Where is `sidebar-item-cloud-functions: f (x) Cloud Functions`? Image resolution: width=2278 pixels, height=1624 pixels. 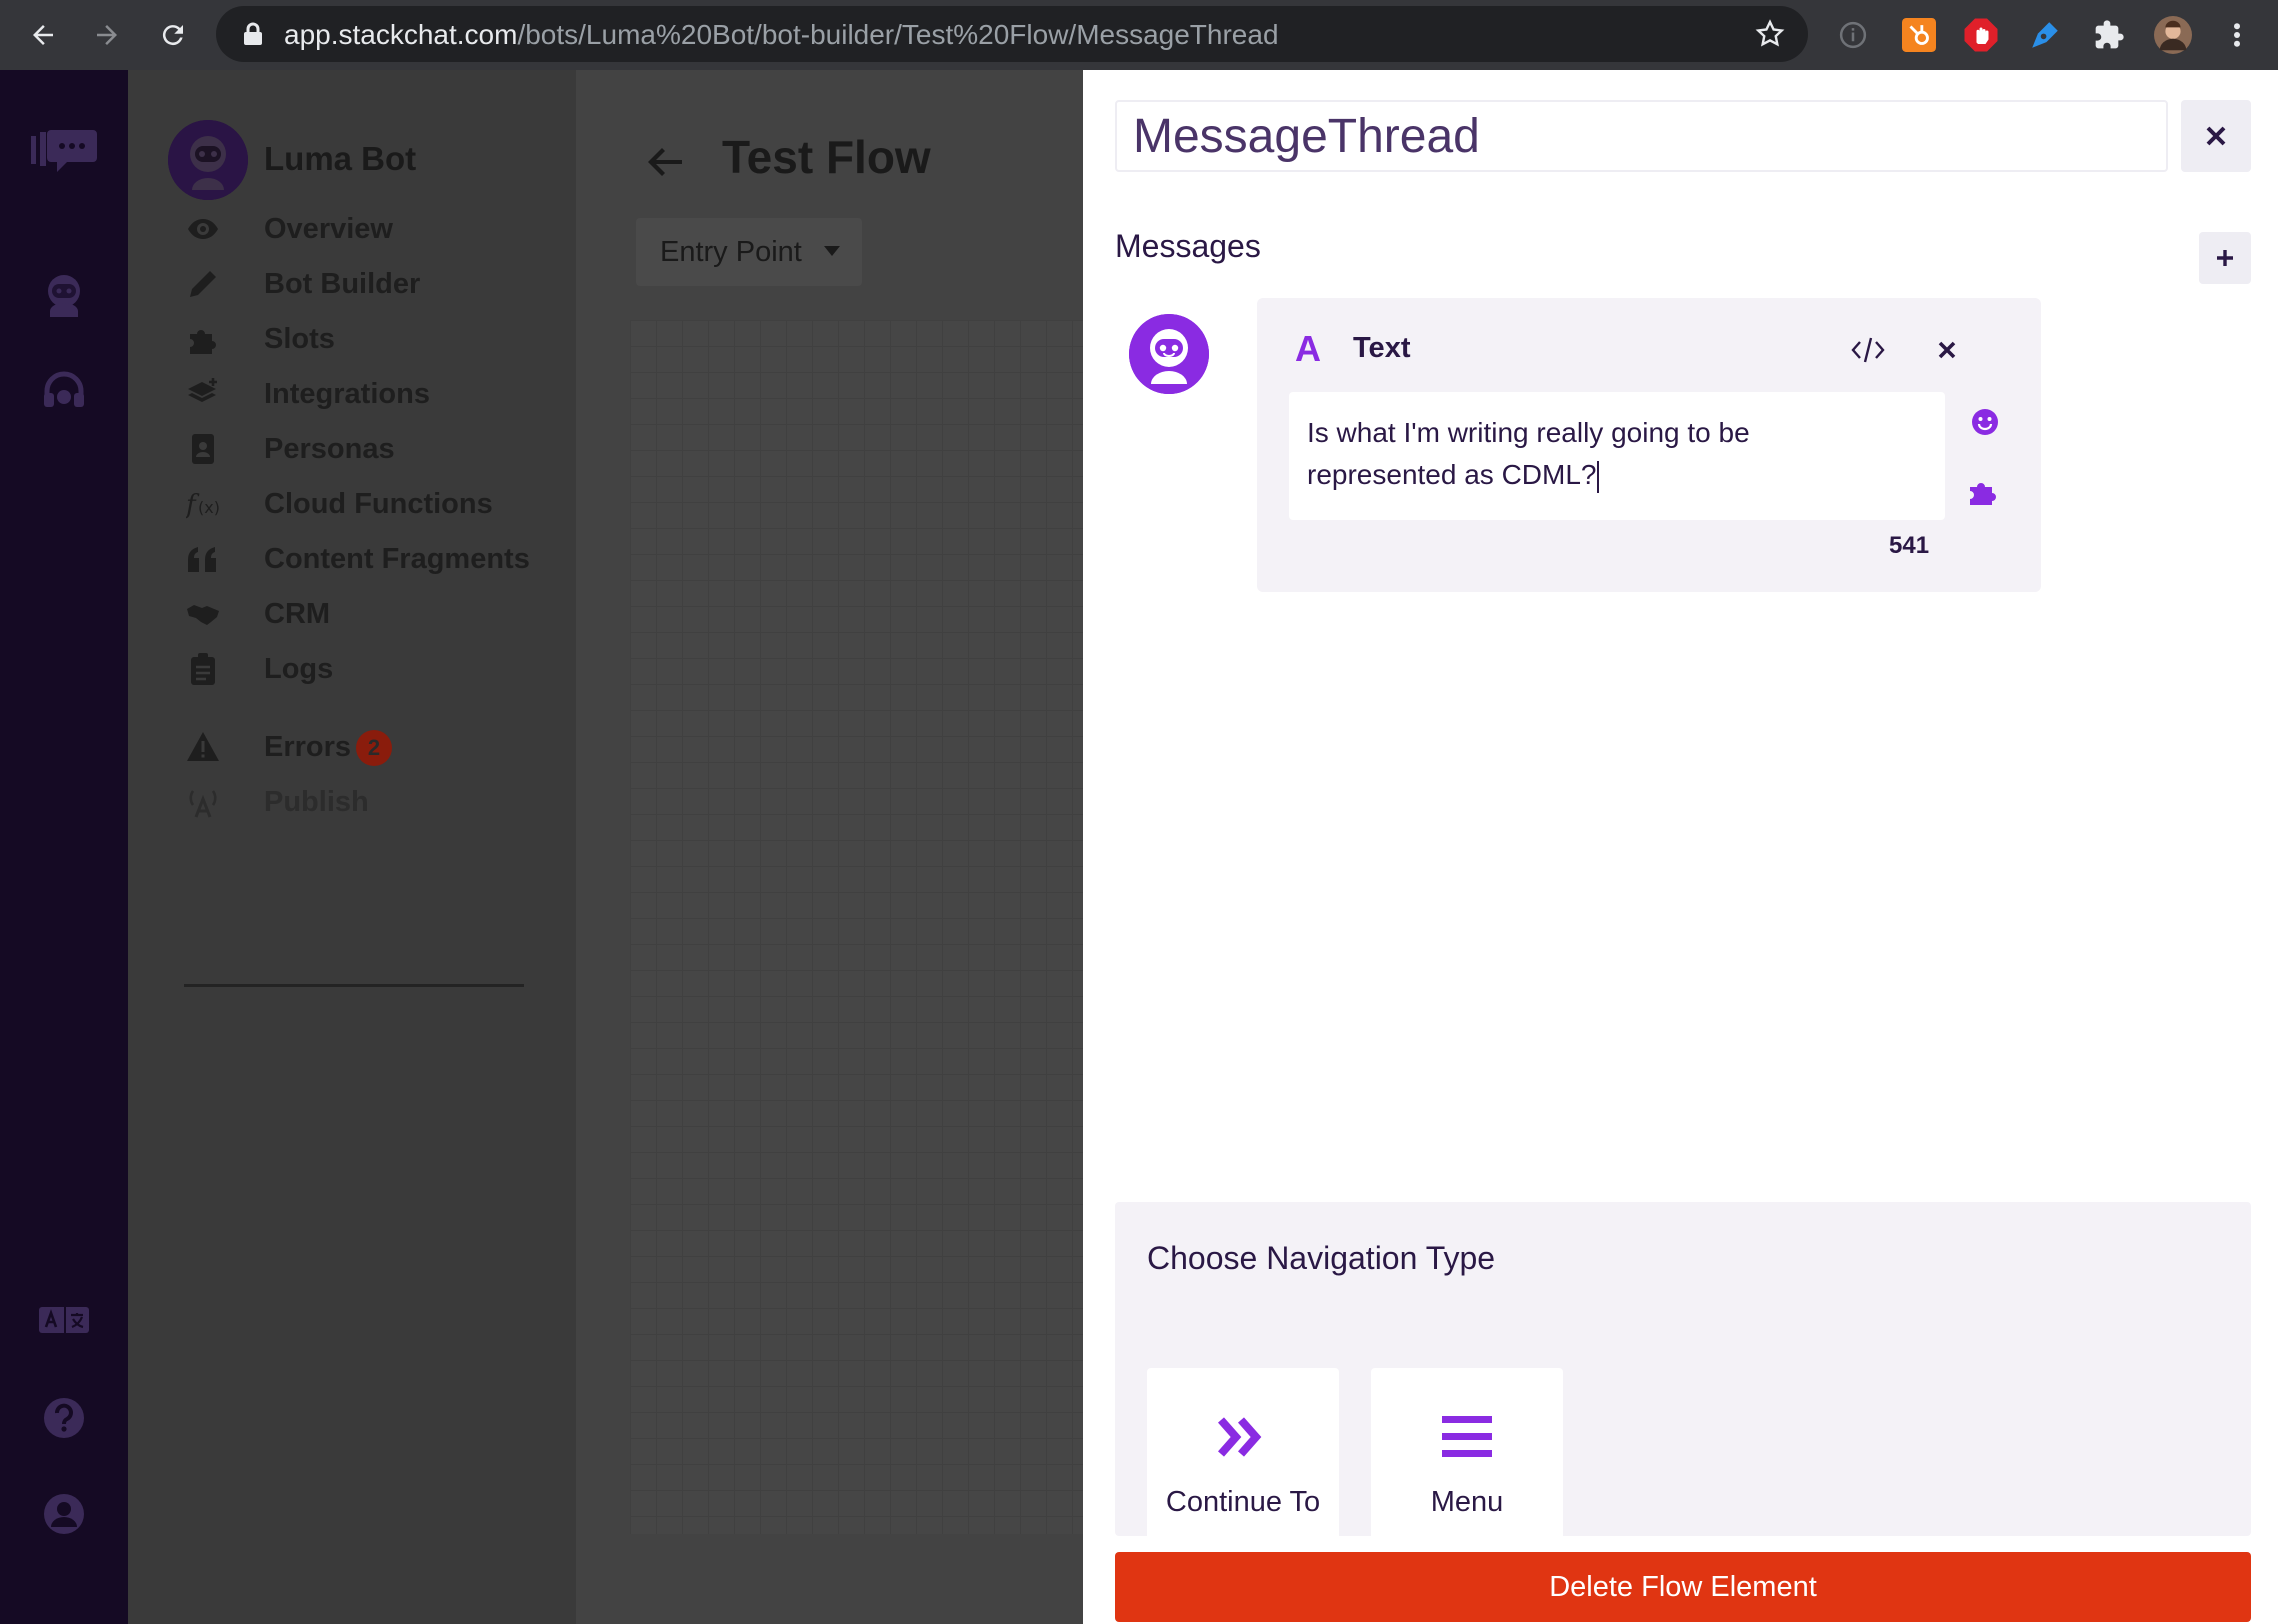 sidebar-item-cloud-functions: f (x) Cloud Functions is located at coordinates (352, 503).